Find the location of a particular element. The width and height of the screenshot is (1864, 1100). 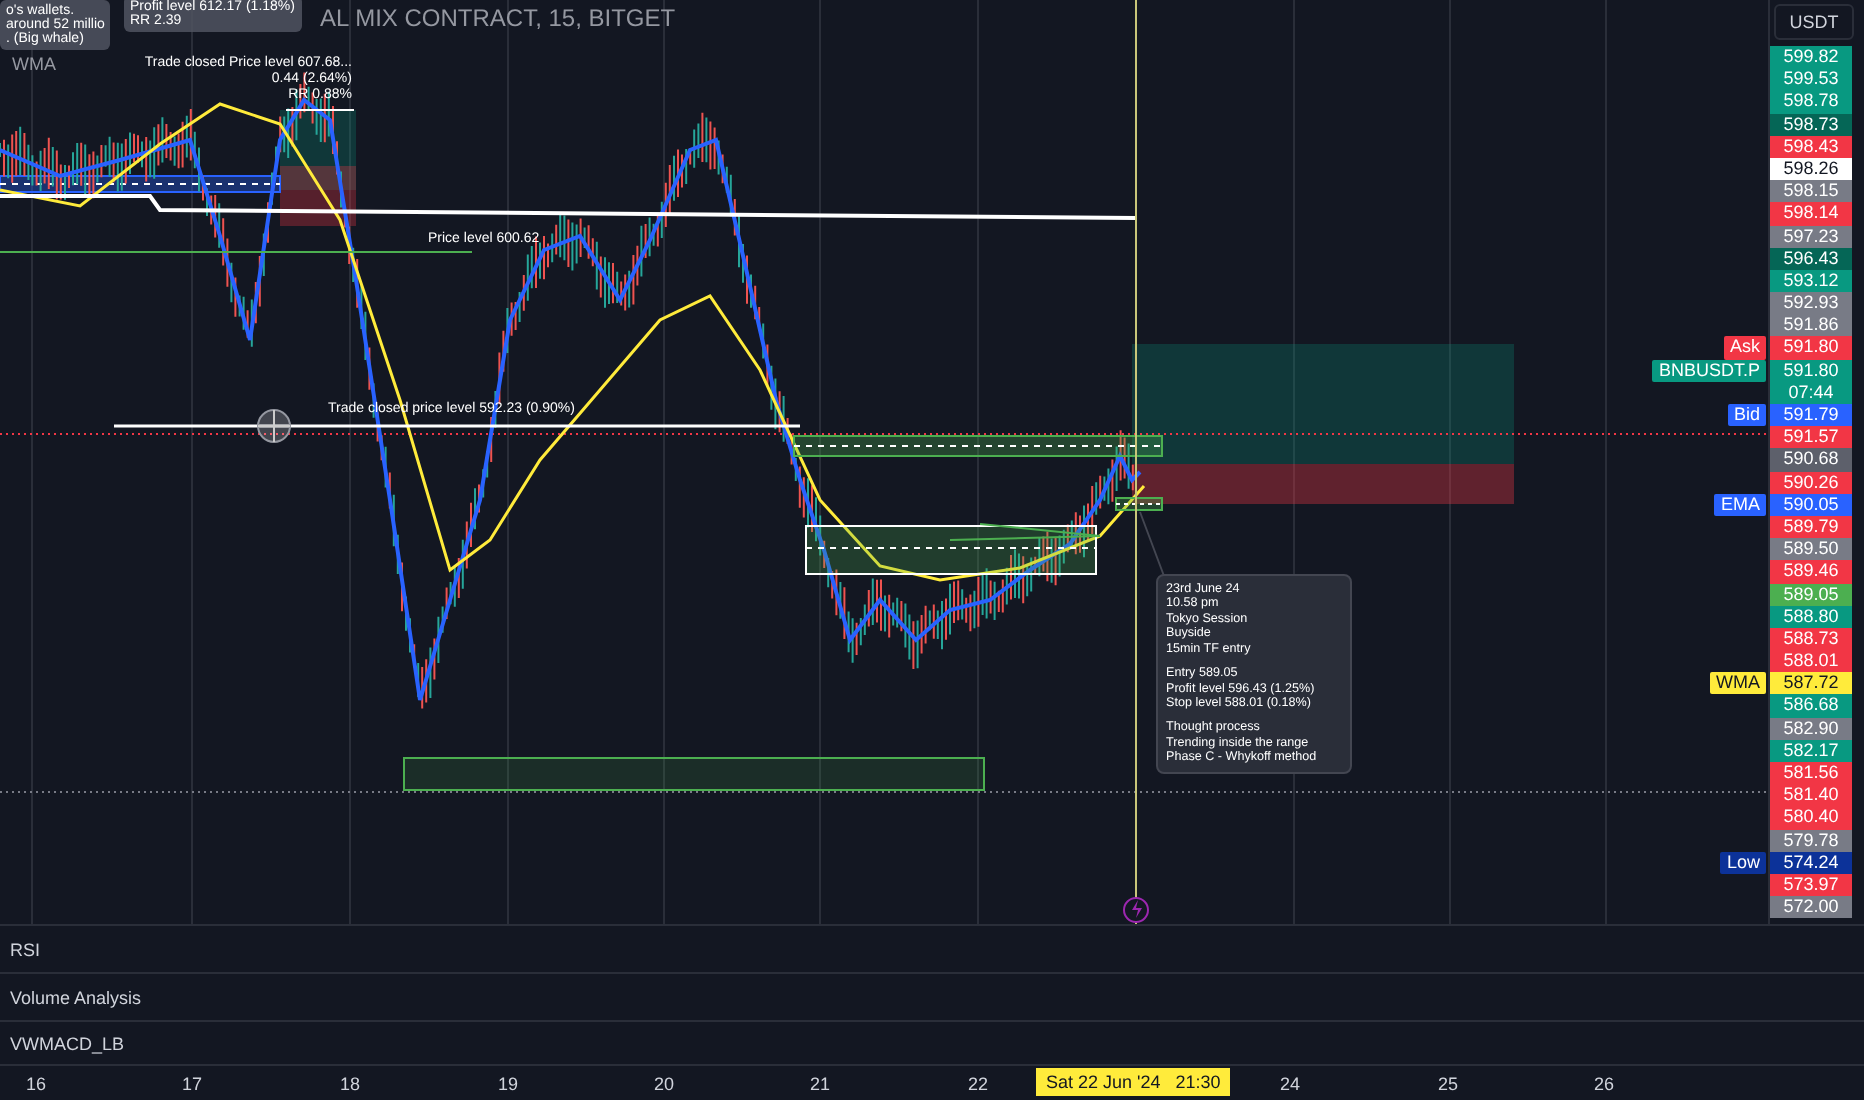

price-tag: Bid is located at coordinates (1746, 415).